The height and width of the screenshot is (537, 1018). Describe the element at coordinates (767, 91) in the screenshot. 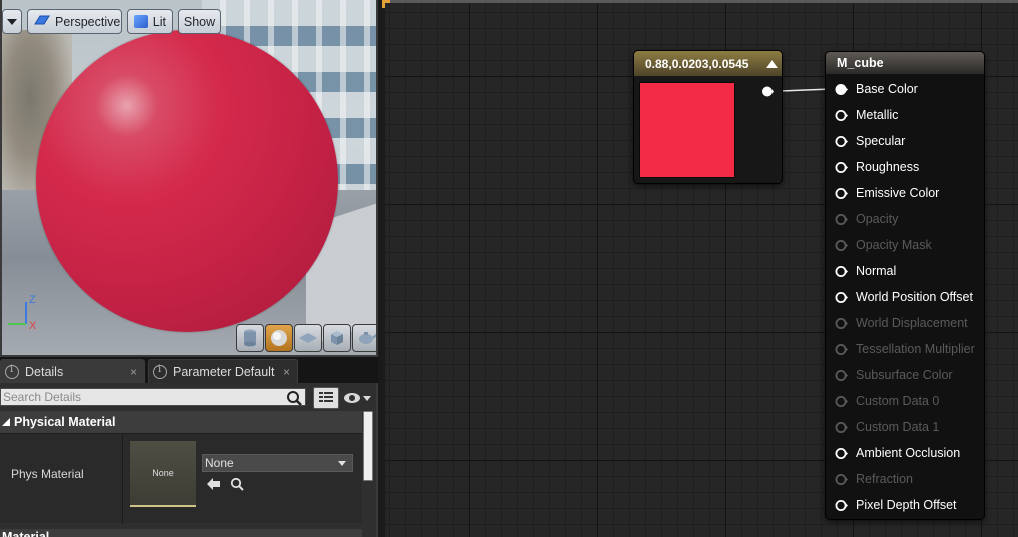

I see `output-pin-icon` at that location.